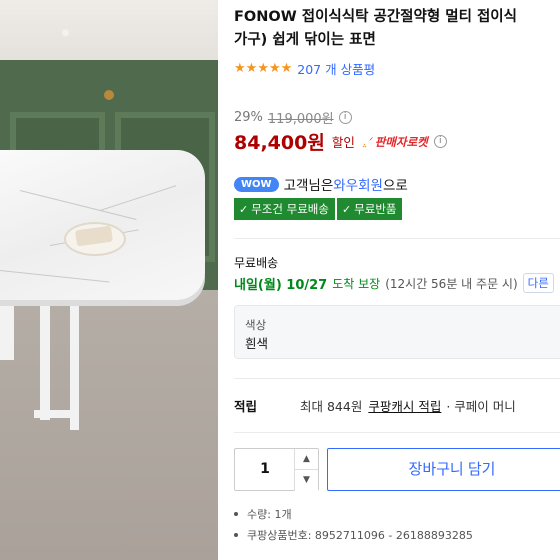 This screenshot has width=560, height=560. Describe the element at coordinates (256, 184) in the screenshot. I see `wow-badge: WOW` at that location.